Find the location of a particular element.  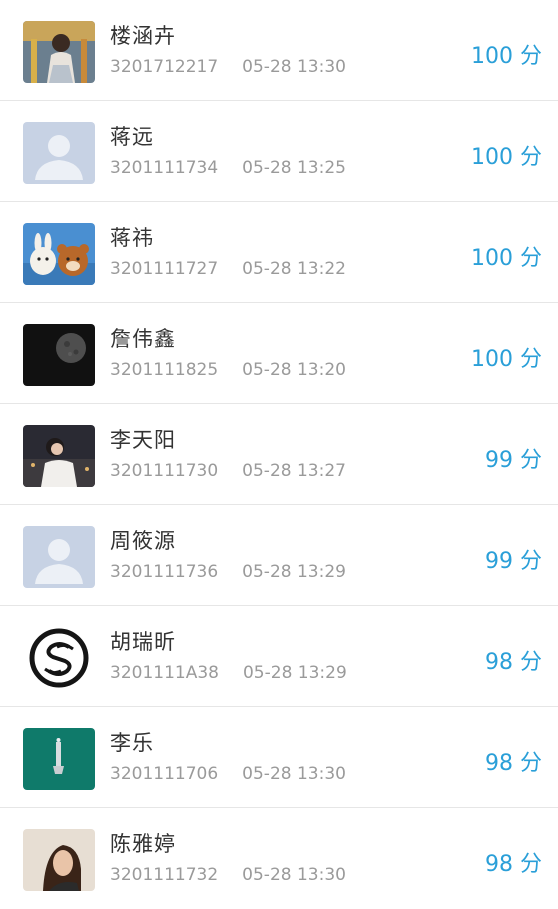

list-item: 周筱源 3201111736 05-28 13:29 99 分 is located at coordinates (279, 555).